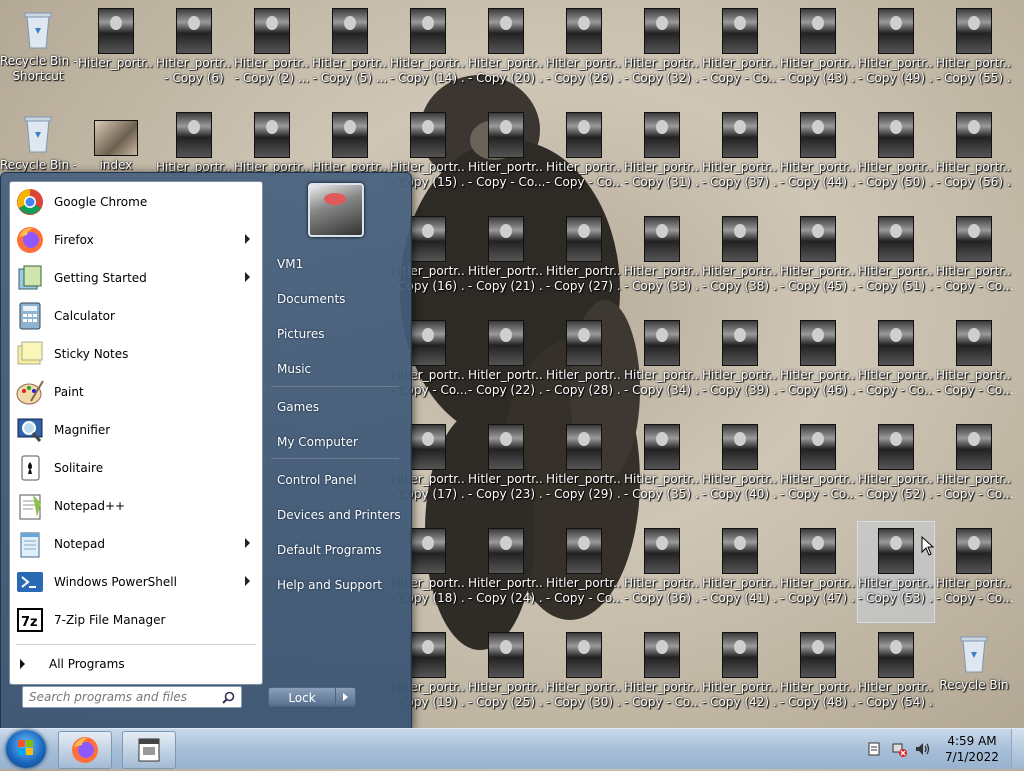 This screenshot has height=771, width=1024. What do you see at coordinates (922, 749) in the screenshot?
I see `volume-icon` at bounding box center [922, 749].